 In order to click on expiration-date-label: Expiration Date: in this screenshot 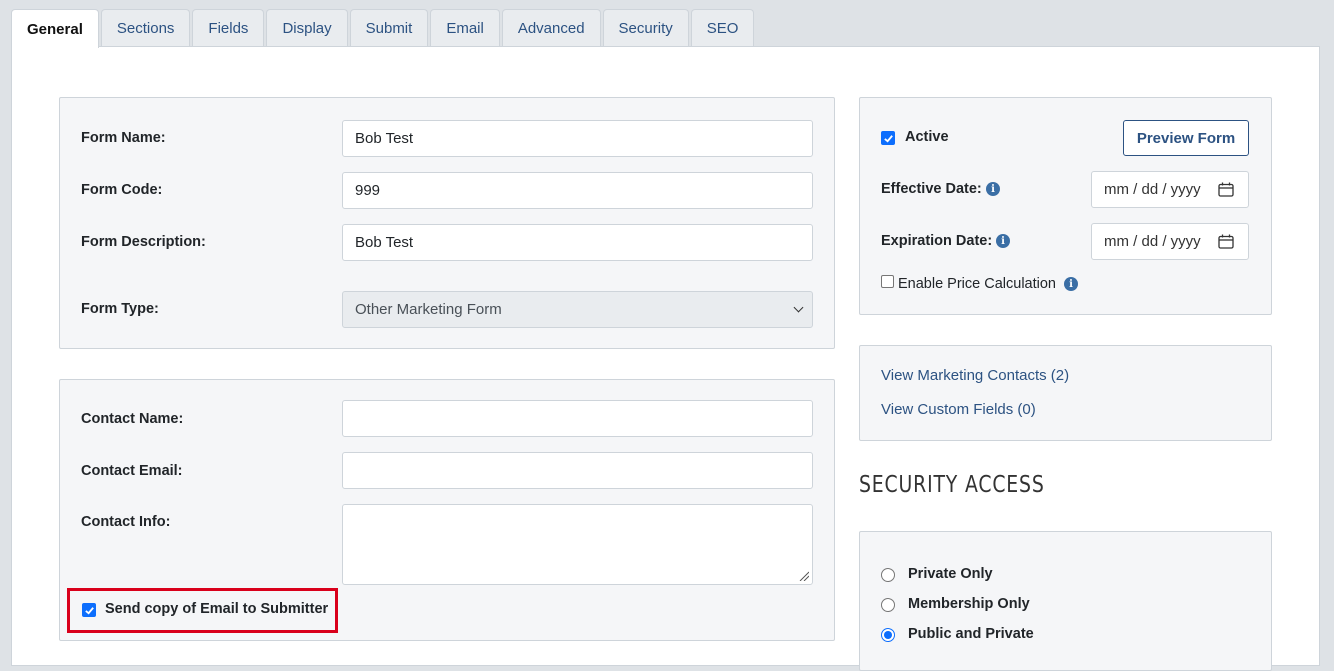, I will do `click(937, 241)`.